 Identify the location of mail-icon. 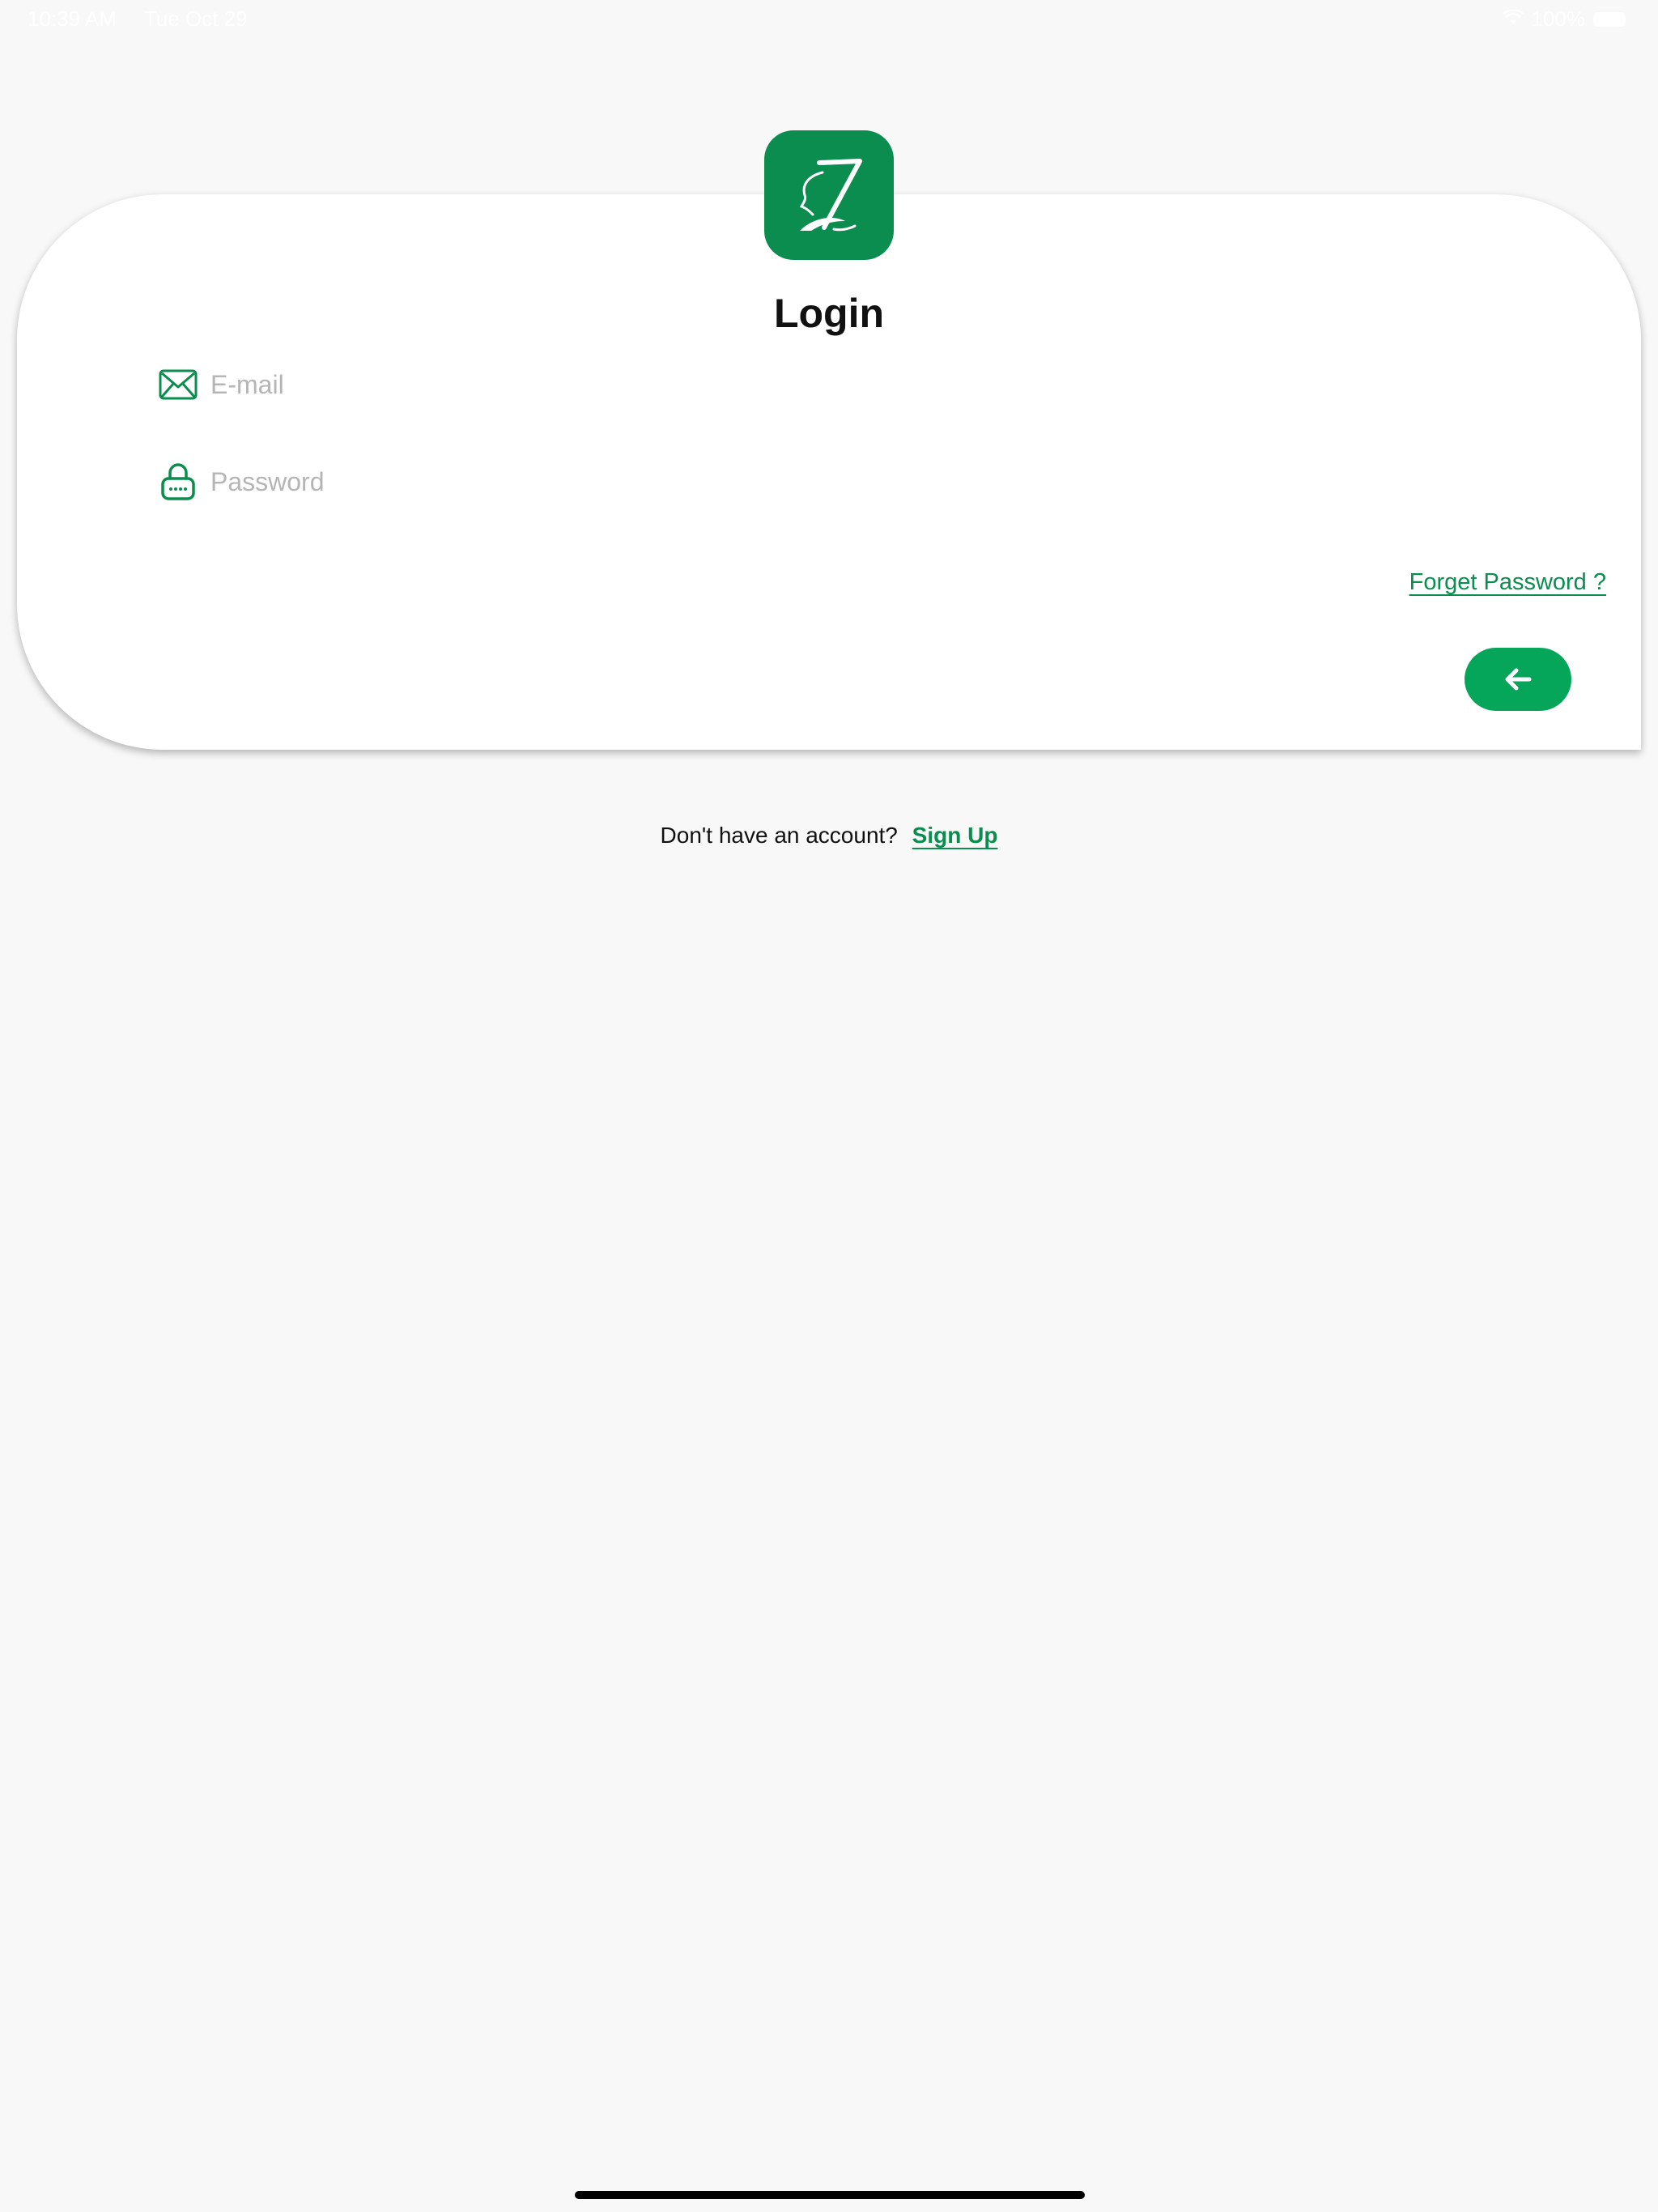
(178, 385).